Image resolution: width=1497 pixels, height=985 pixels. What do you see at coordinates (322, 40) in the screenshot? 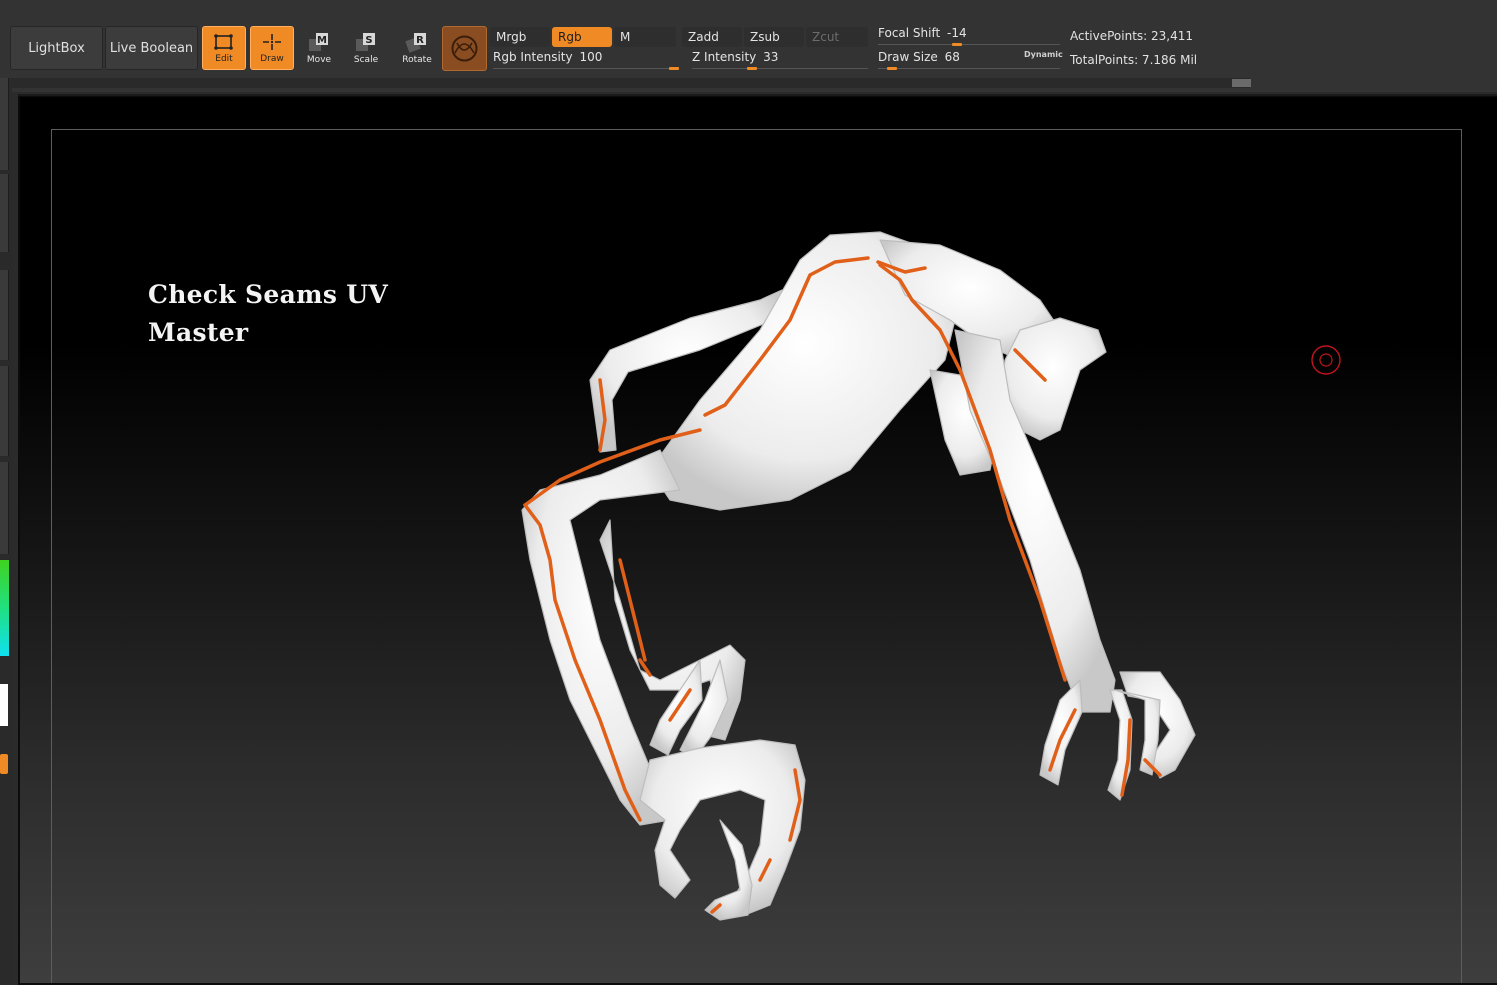
I see `svg-text: M` at bounding box center [322, 40].